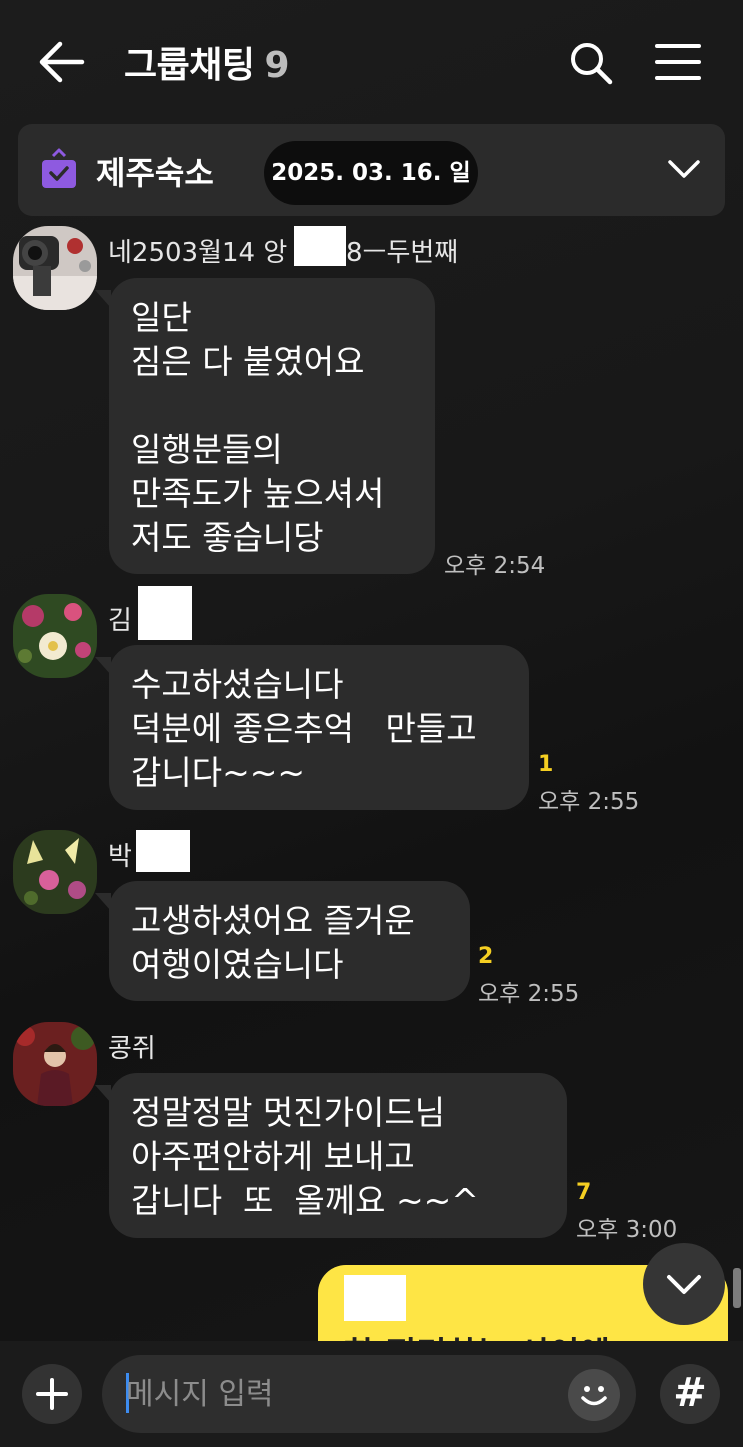 The width and height of the screenshot is (743, 1447). Describe the element at coordinates (155, 173) in the screenshot. I see `notice-text: 제주숙소` at that location.